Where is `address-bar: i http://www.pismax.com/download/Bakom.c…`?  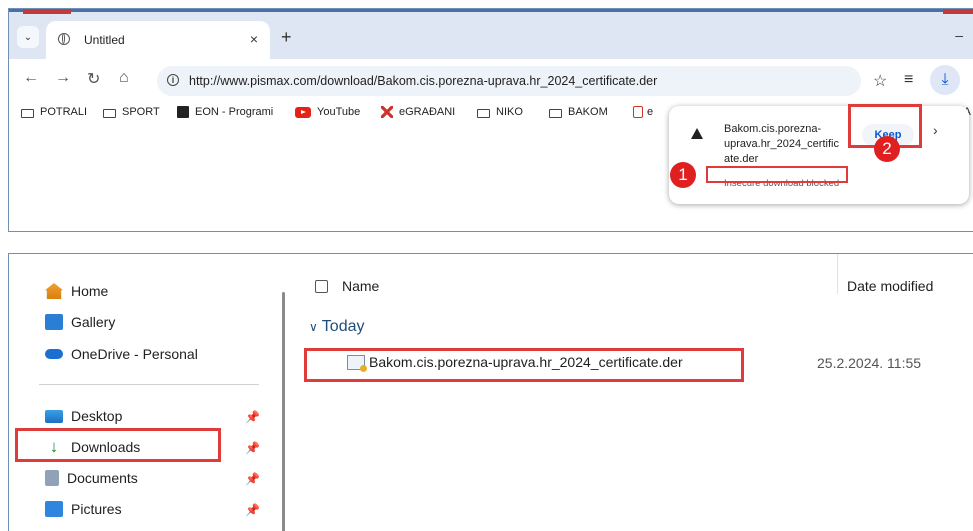
address-bar: i http://www.pismax.com/download/Bakom.c… is located at coordinates (509, 81).